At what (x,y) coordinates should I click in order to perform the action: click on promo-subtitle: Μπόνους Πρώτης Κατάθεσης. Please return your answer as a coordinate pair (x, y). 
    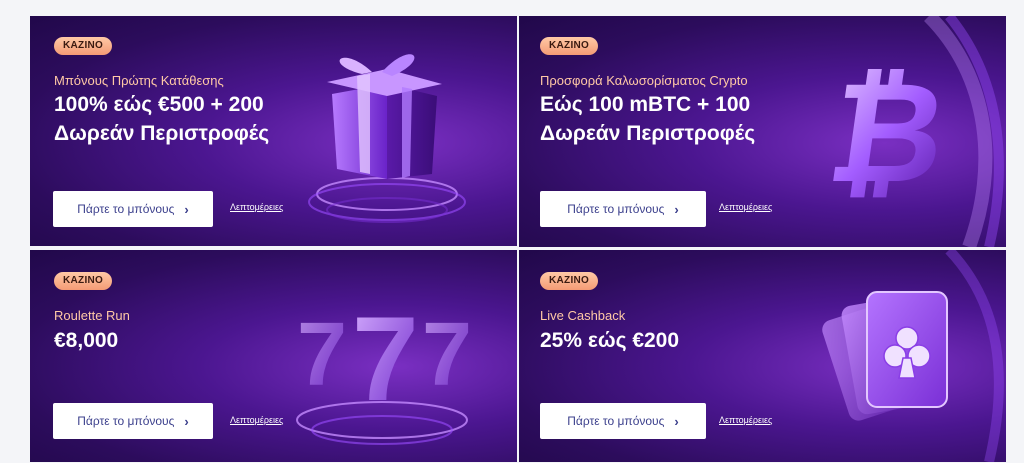
    Looking at the image, I should click on (139, 80).